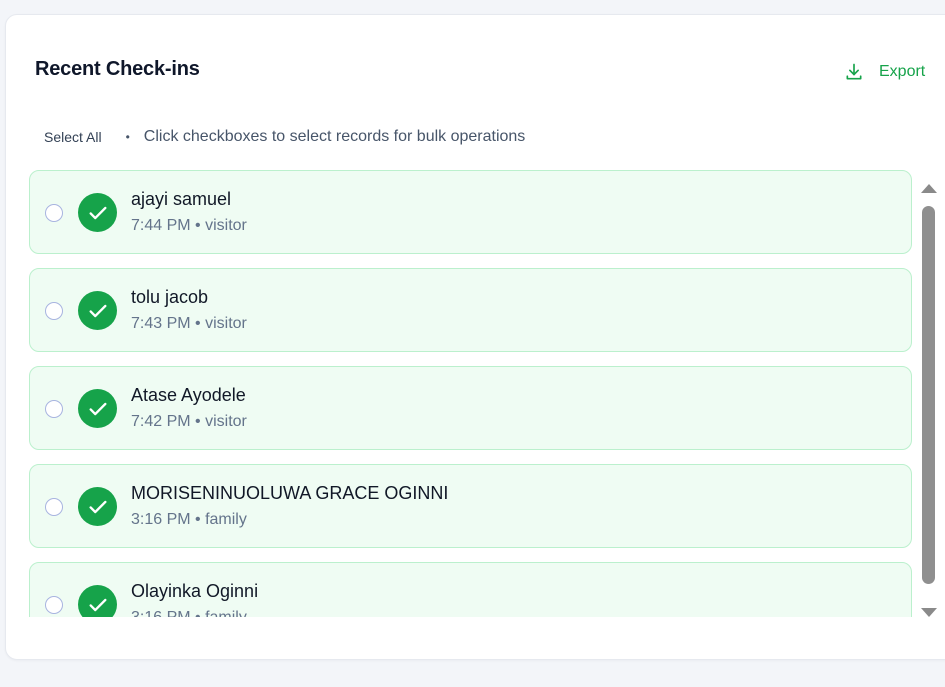 This screenshot has width=945, height=687. Describe the element at coordinates (188, 395) in the screenshot. I see `checkin-name: Atase Ayodele` at that location.